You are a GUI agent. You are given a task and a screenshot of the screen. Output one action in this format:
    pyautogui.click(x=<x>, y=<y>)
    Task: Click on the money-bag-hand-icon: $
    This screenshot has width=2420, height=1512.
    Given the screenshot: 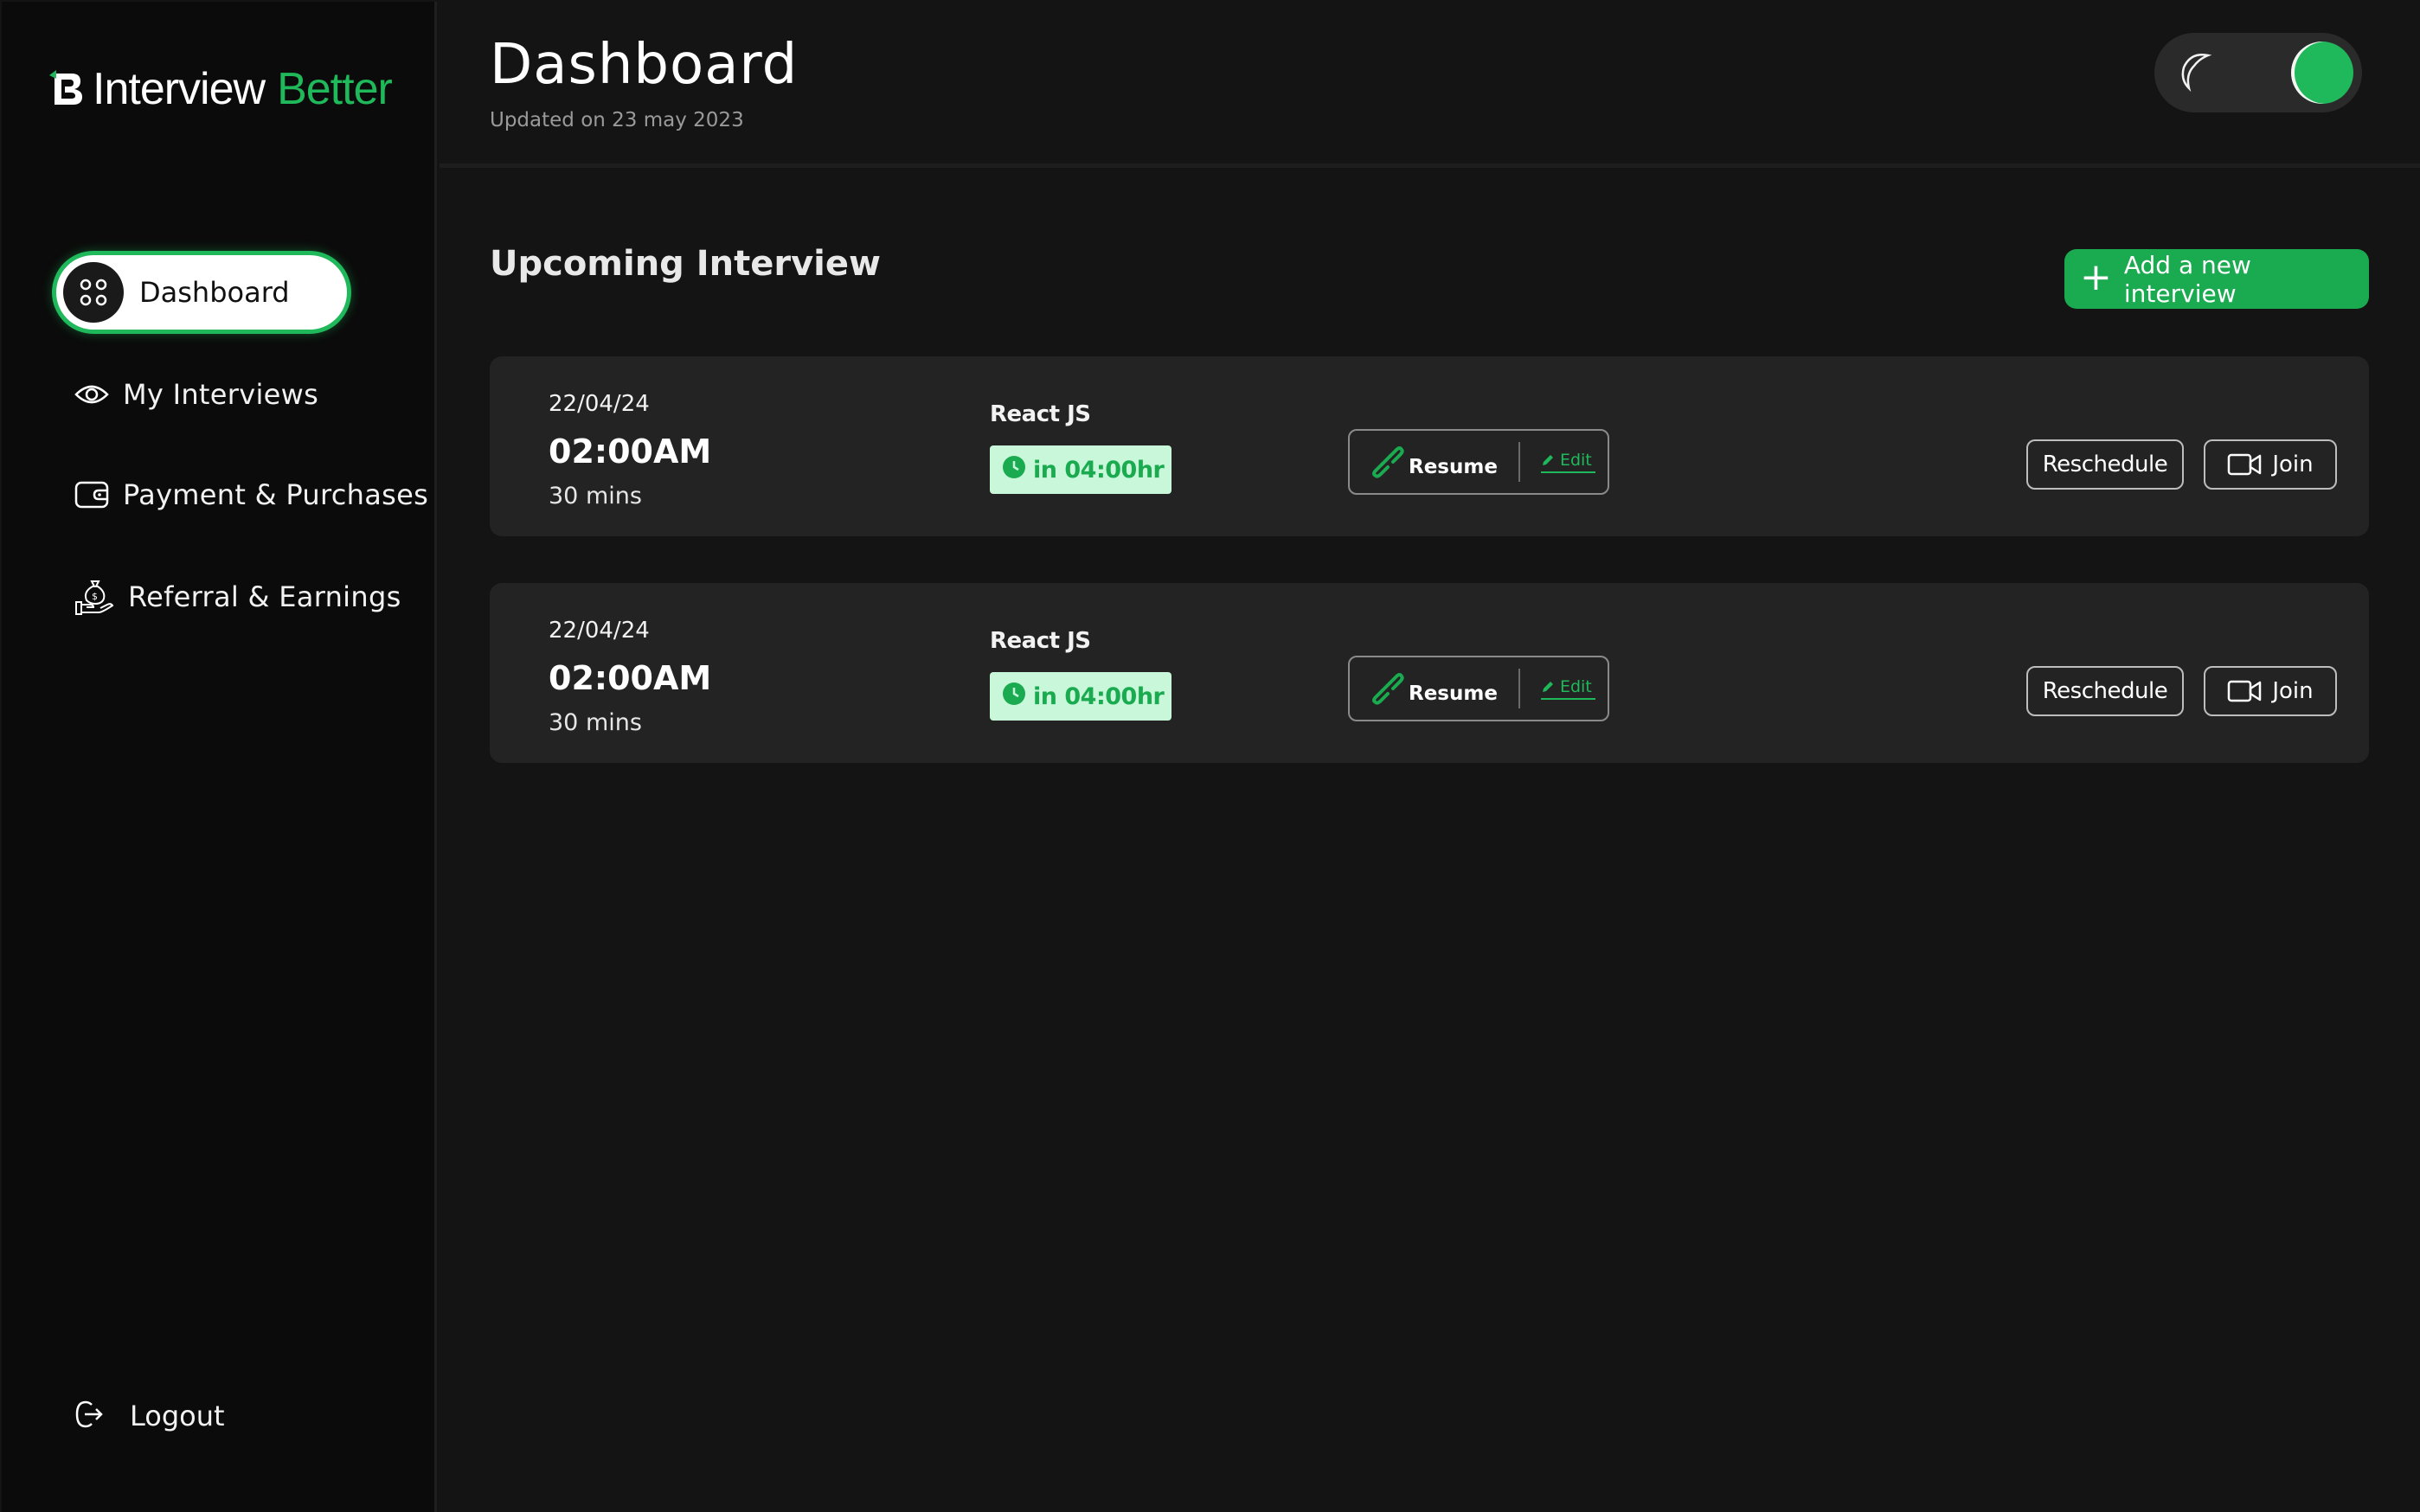 What is the action you would take?
    pyautogui.click(x=94, y=597)
    